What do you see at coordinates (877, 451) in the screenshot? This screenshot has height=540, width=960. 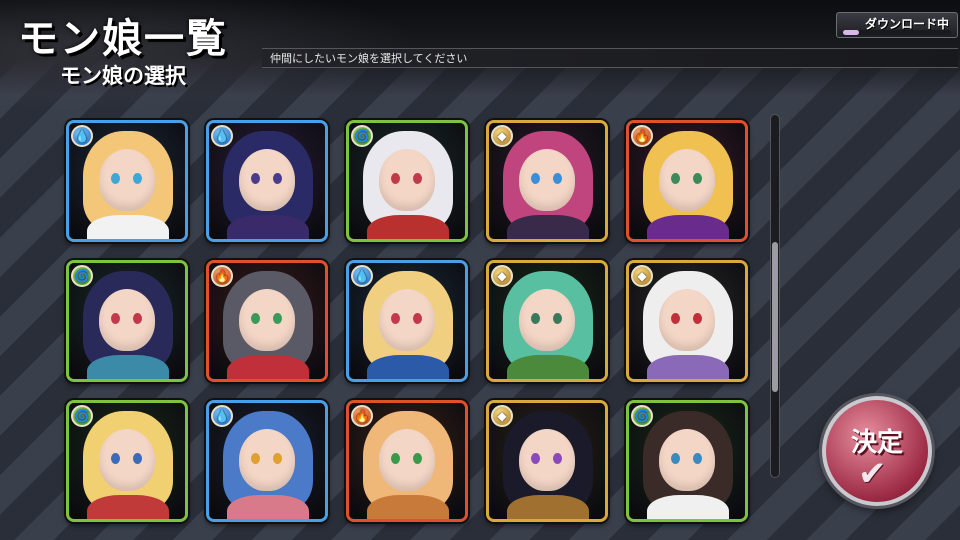 I see `confirm-button: 決定 ✔` at bounding box center [877, 451].